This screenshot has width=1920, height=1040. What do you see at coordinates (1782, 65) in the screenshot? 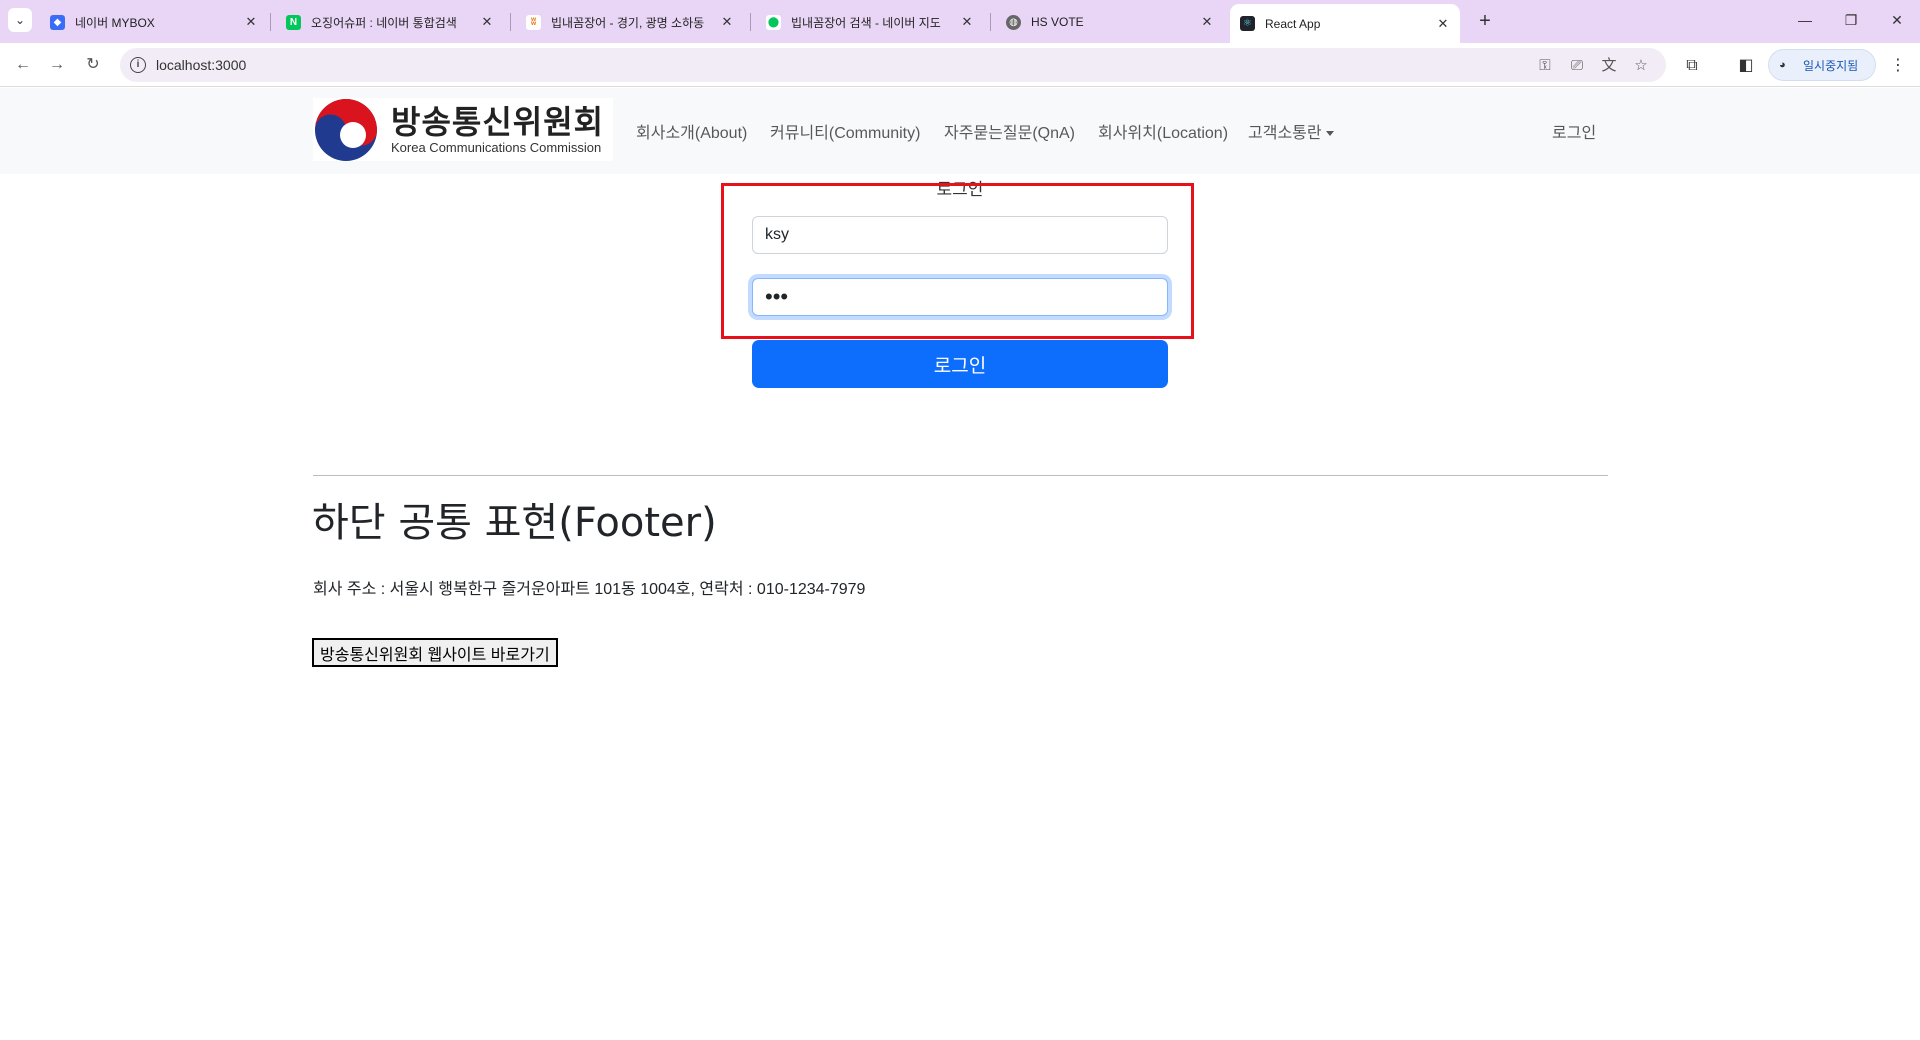
I see `incognito-profile-icon: ◕` at bounding box center [1782, 65].